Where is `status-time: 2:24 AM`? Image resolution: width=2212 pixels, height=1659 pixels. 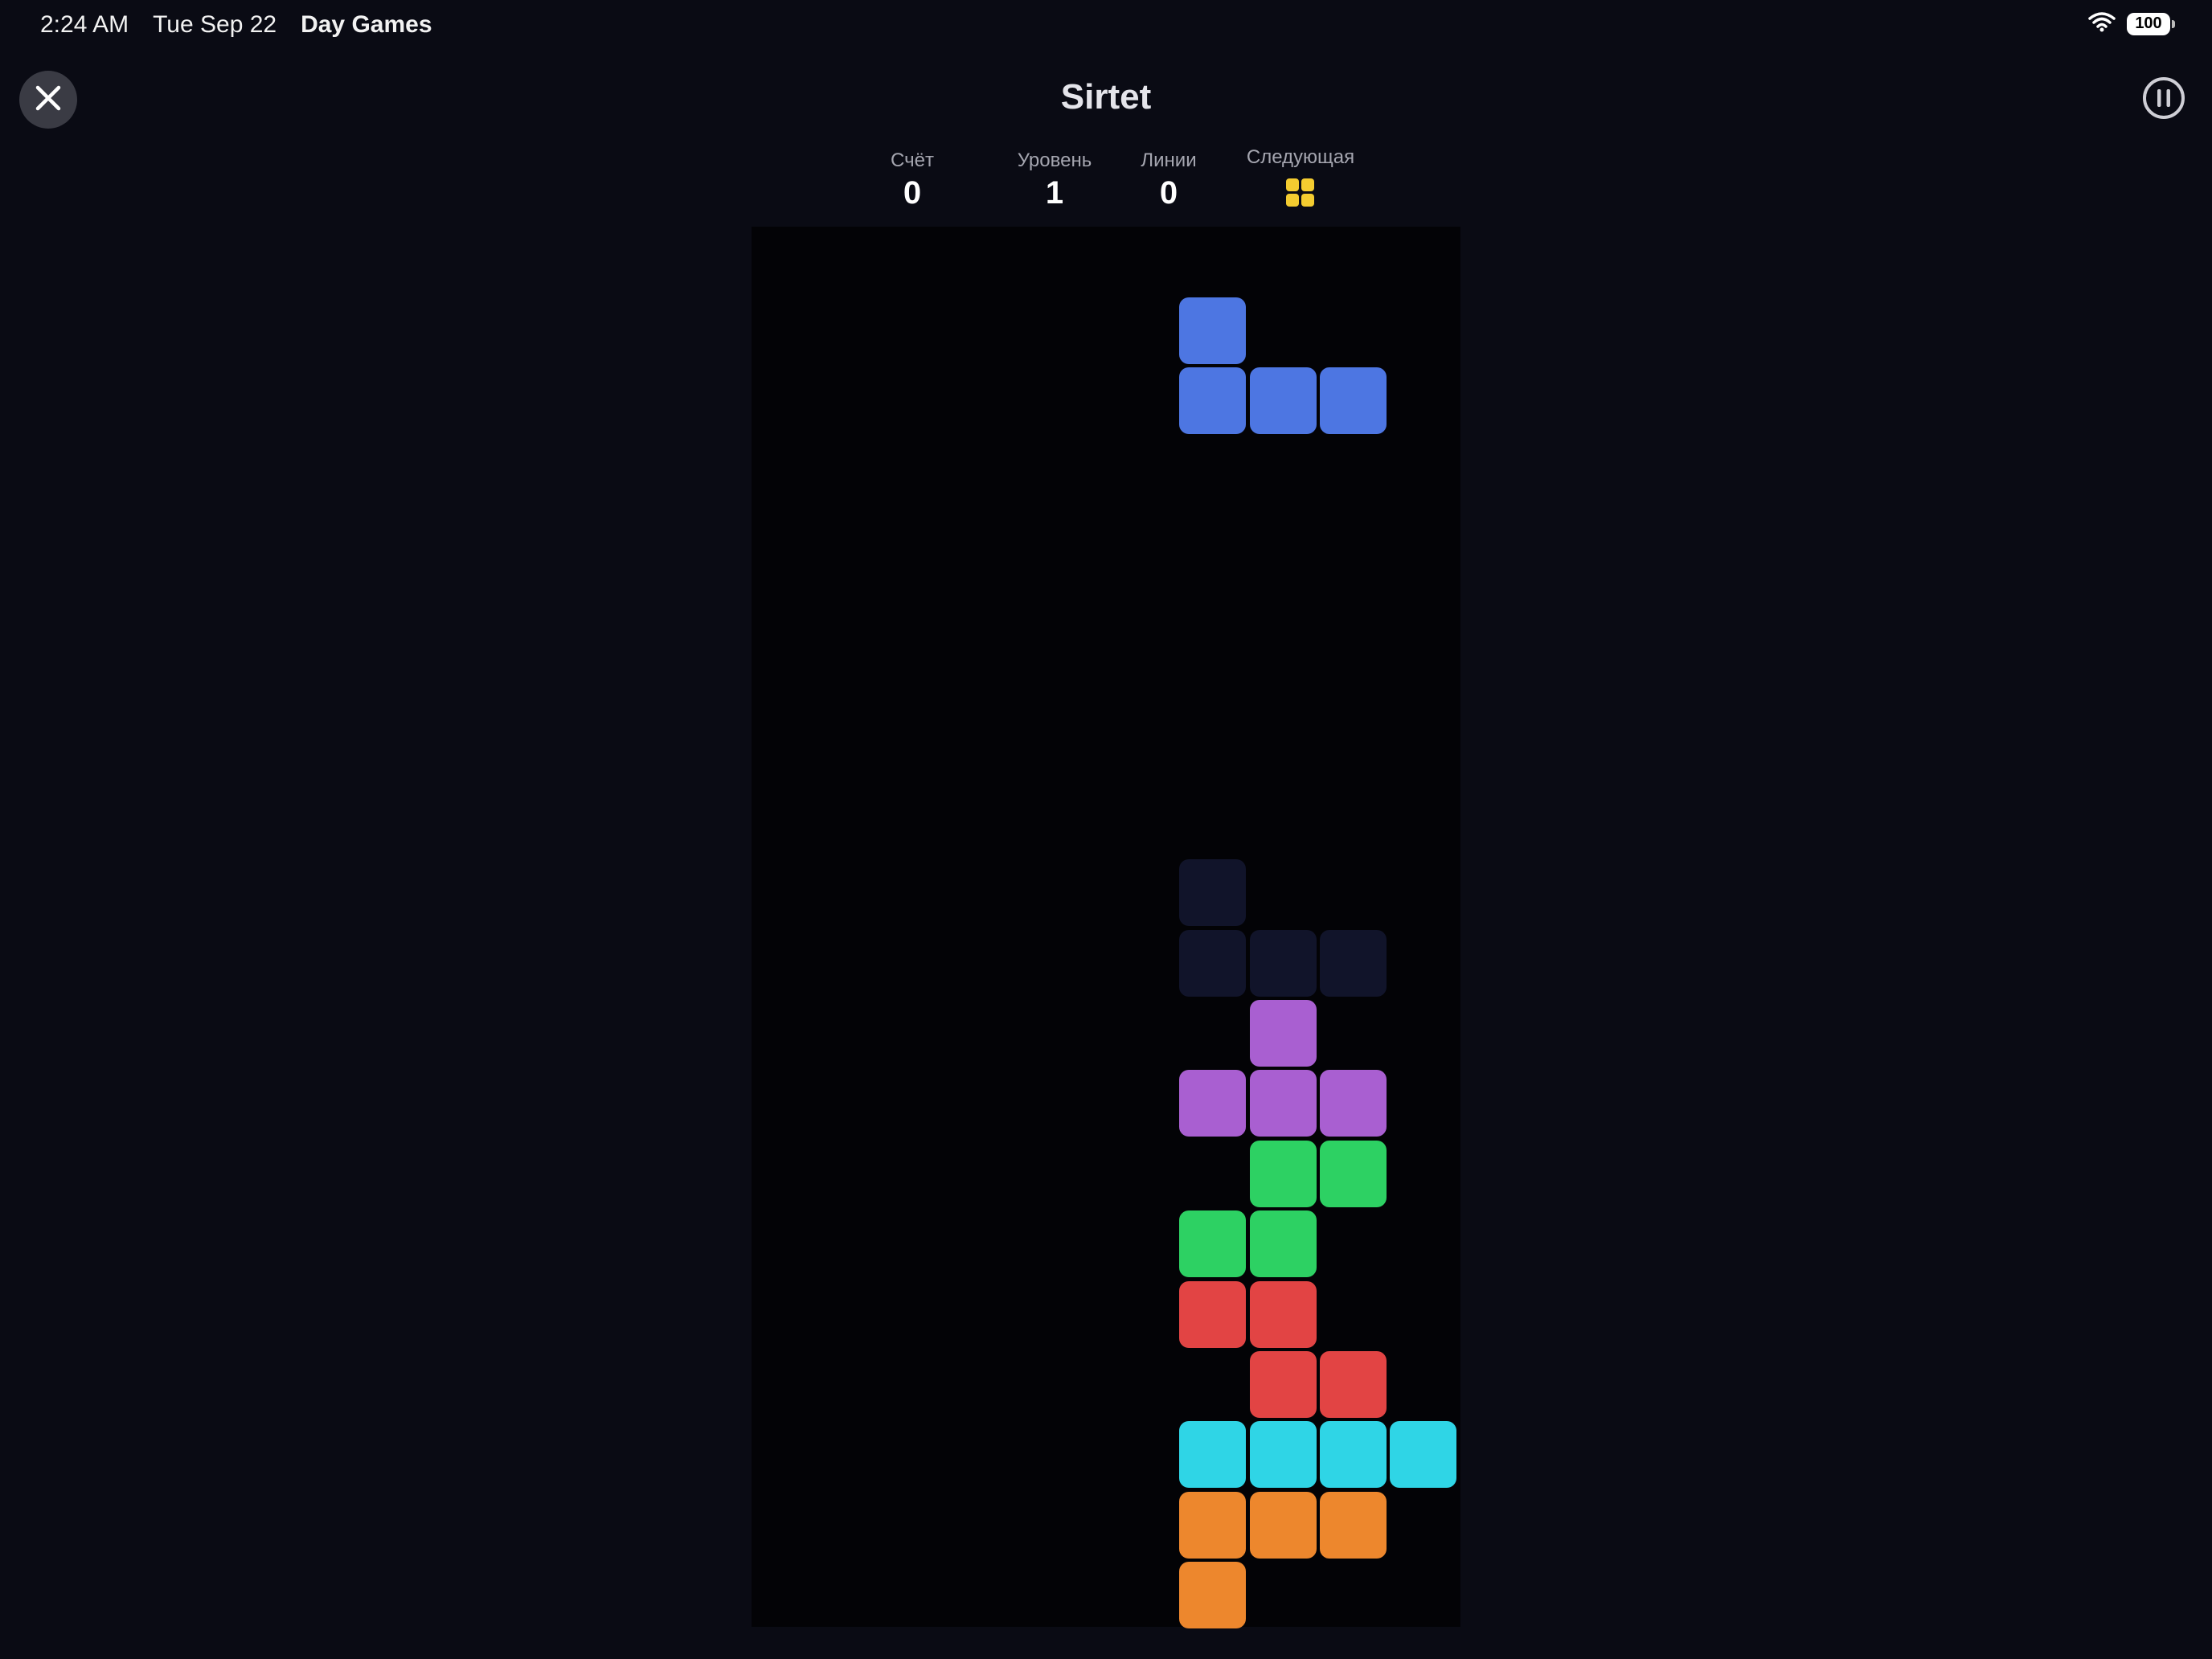 status-time: 2:24 AM is located at coordinates (84, 24).